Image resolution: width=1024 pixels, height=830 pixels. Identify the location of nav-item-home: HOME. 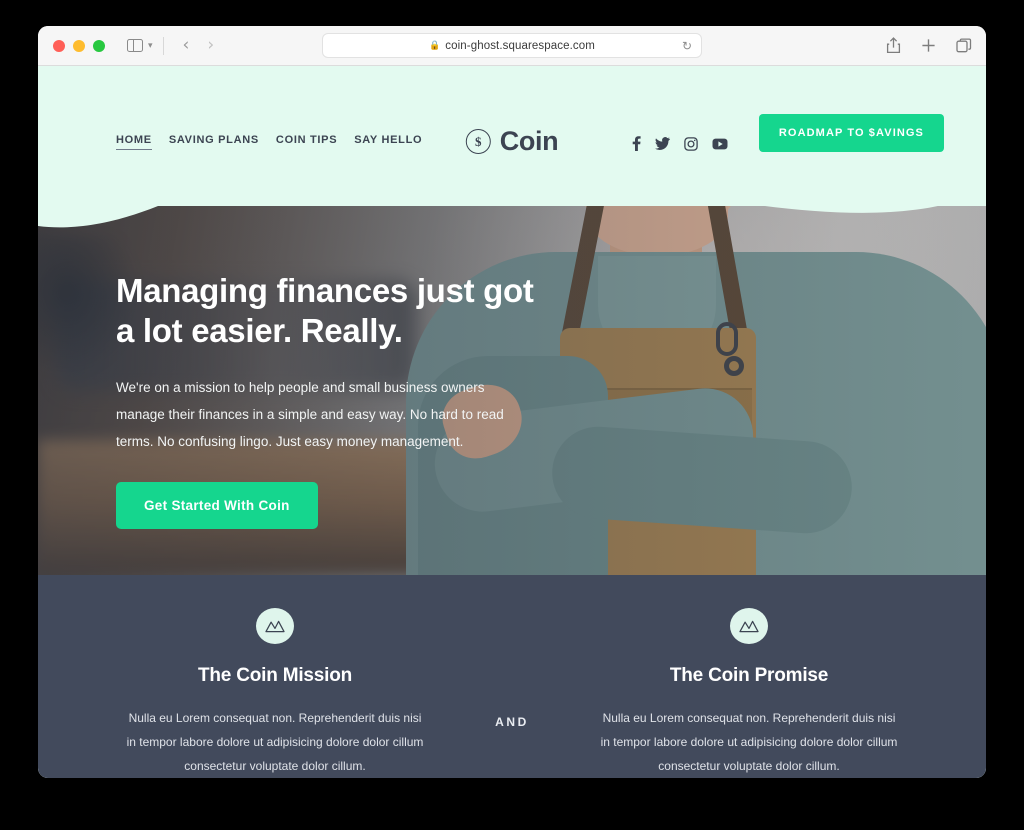
(134, 142).